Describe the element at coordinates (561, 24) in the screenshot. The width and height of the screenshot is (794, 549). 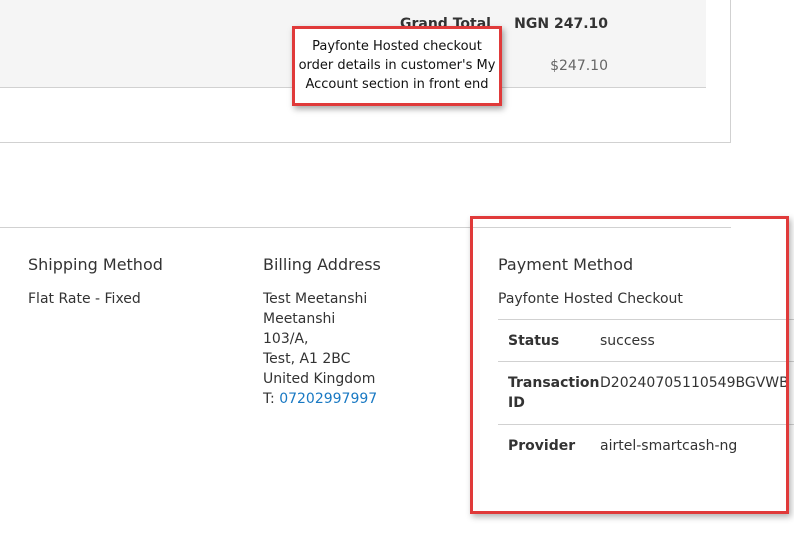
I see `grand-total-base-amount: NGN 247.10` at that location.